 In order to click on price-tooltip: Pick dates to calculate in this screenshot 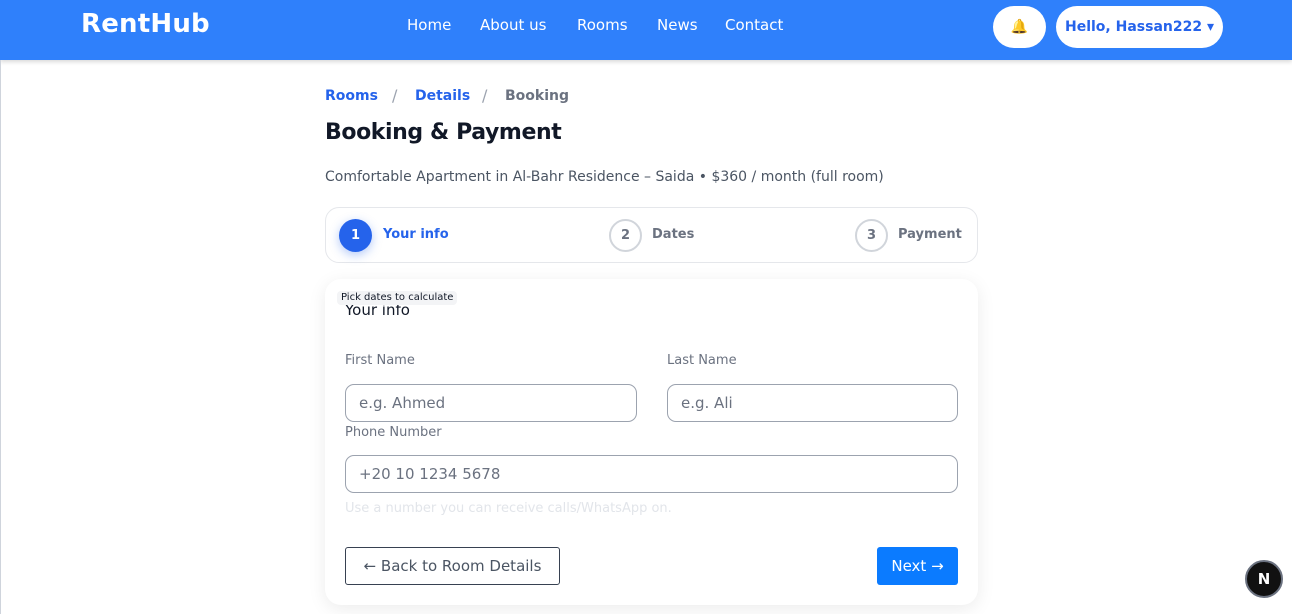, I will do `click(397, 298)`.